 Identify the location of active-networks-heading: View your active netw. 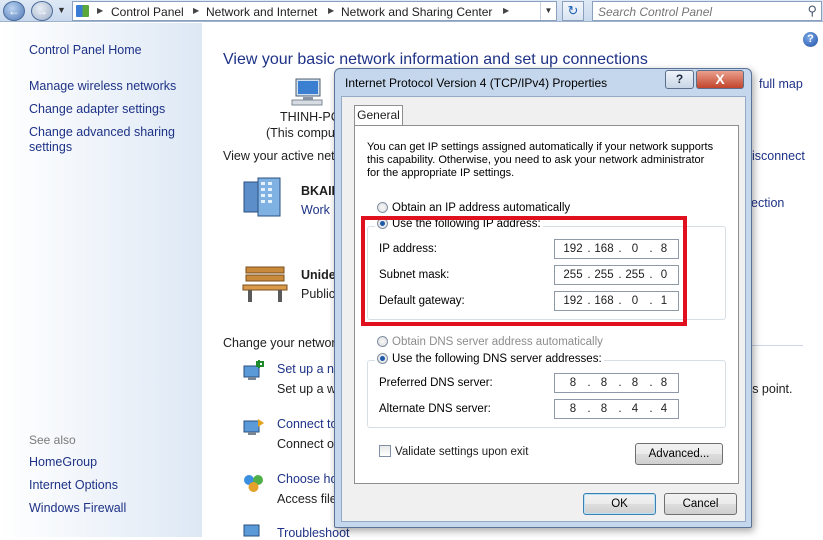
(283, 156).